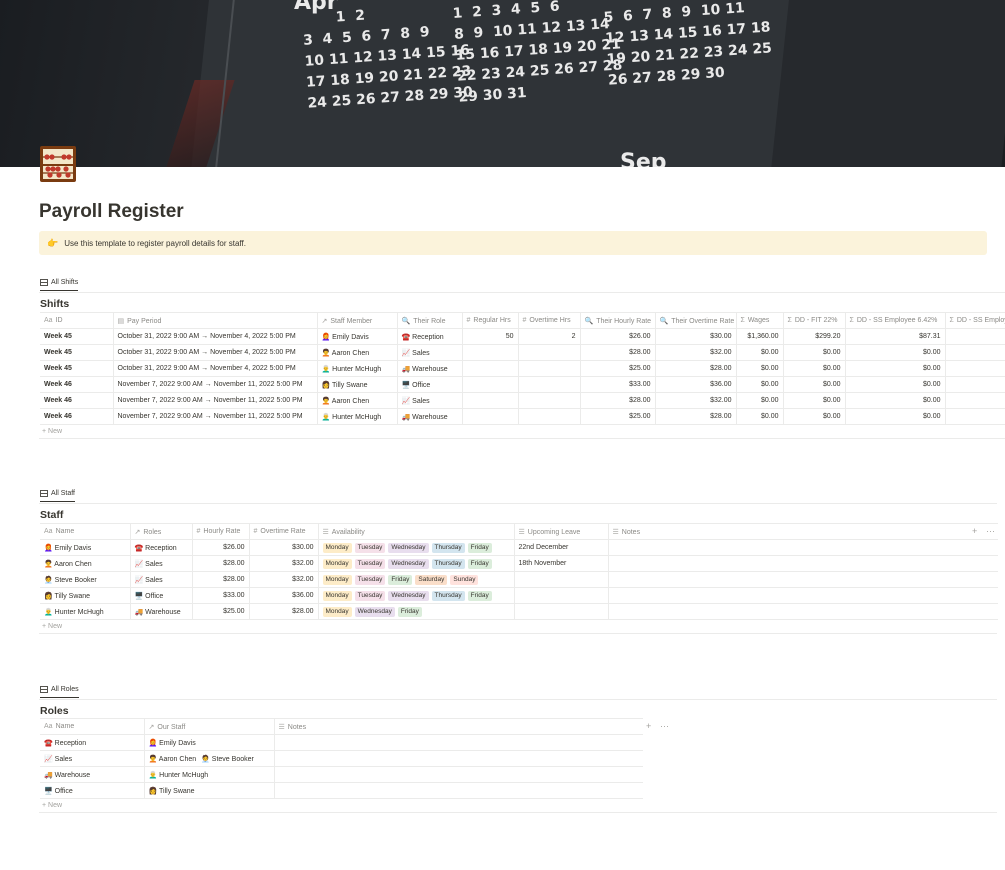  Describe the element at coordinates (560, 531) in the screenshot. I see `staff-header-5: ☰ Upcoming Leave` at that location.